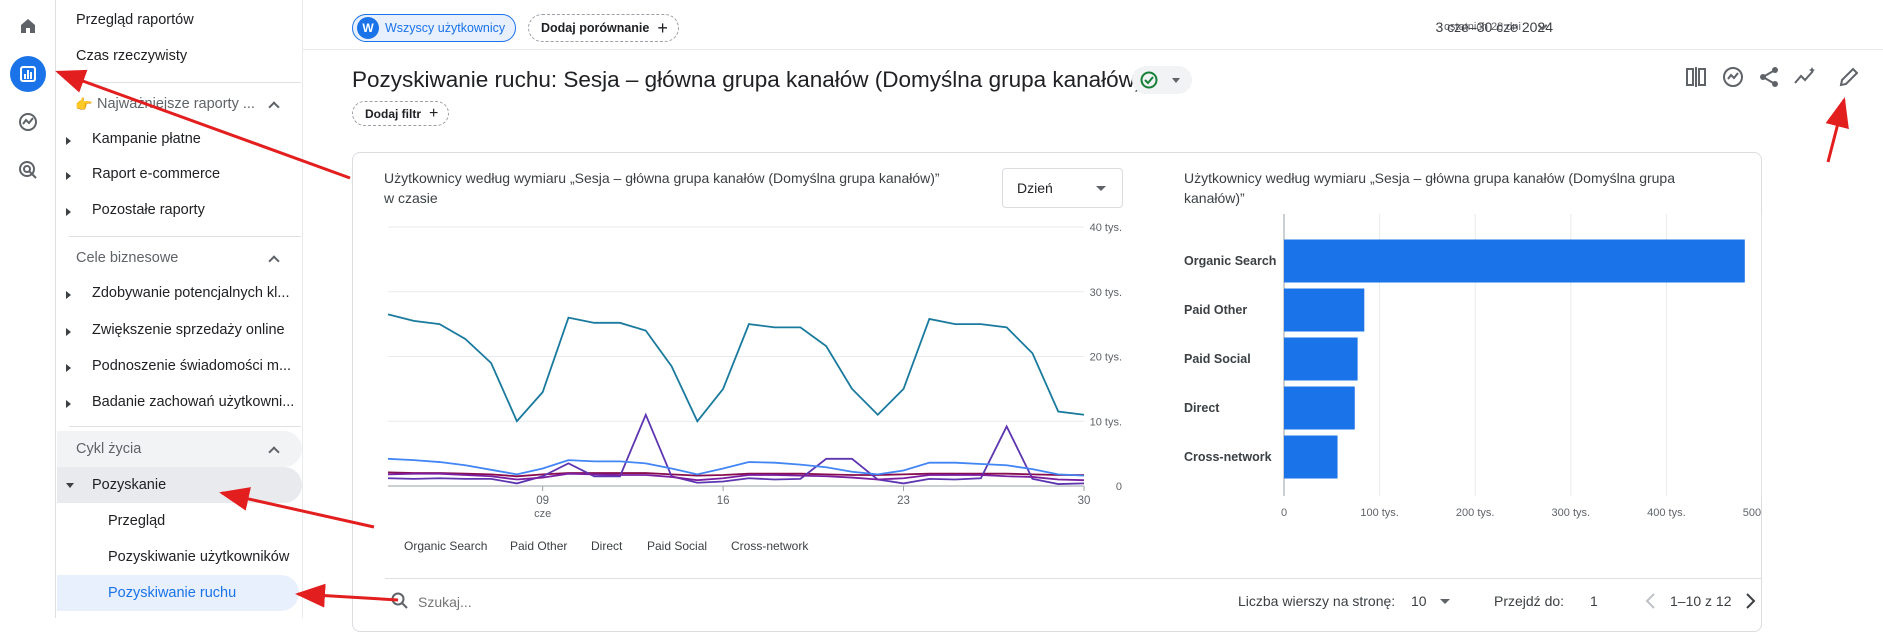 The image size is (1883, 632). What do you see at coordinates (903, 501) in the screenshot?
I see `x-tick-label: 23` at bounding box center [903, 501].